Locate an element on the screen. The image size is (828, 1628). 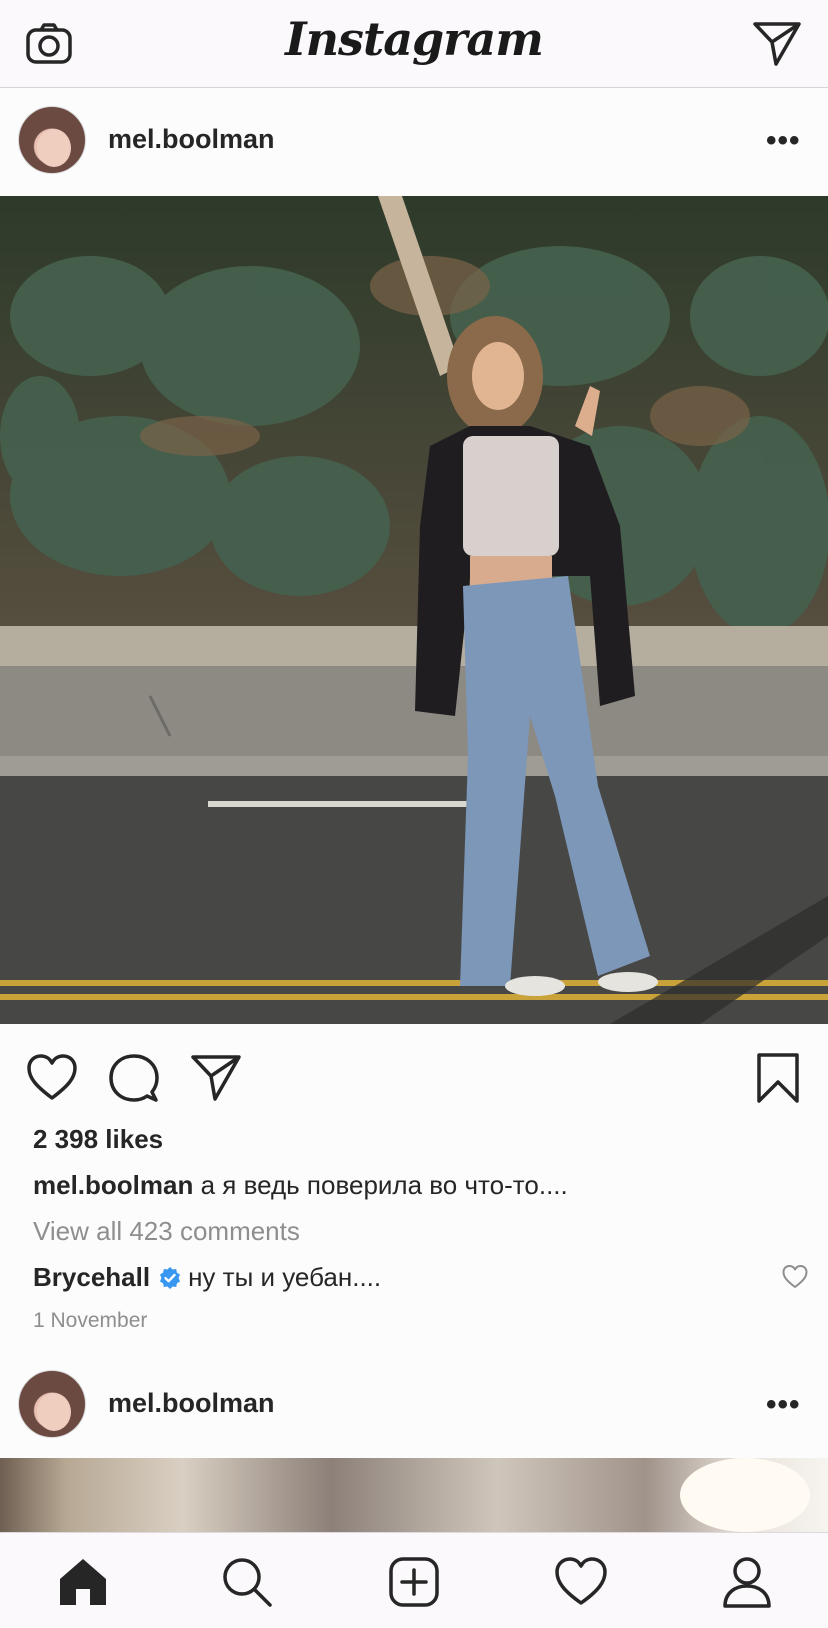
activity-heart-icon is located at coordinates (581, 1582).